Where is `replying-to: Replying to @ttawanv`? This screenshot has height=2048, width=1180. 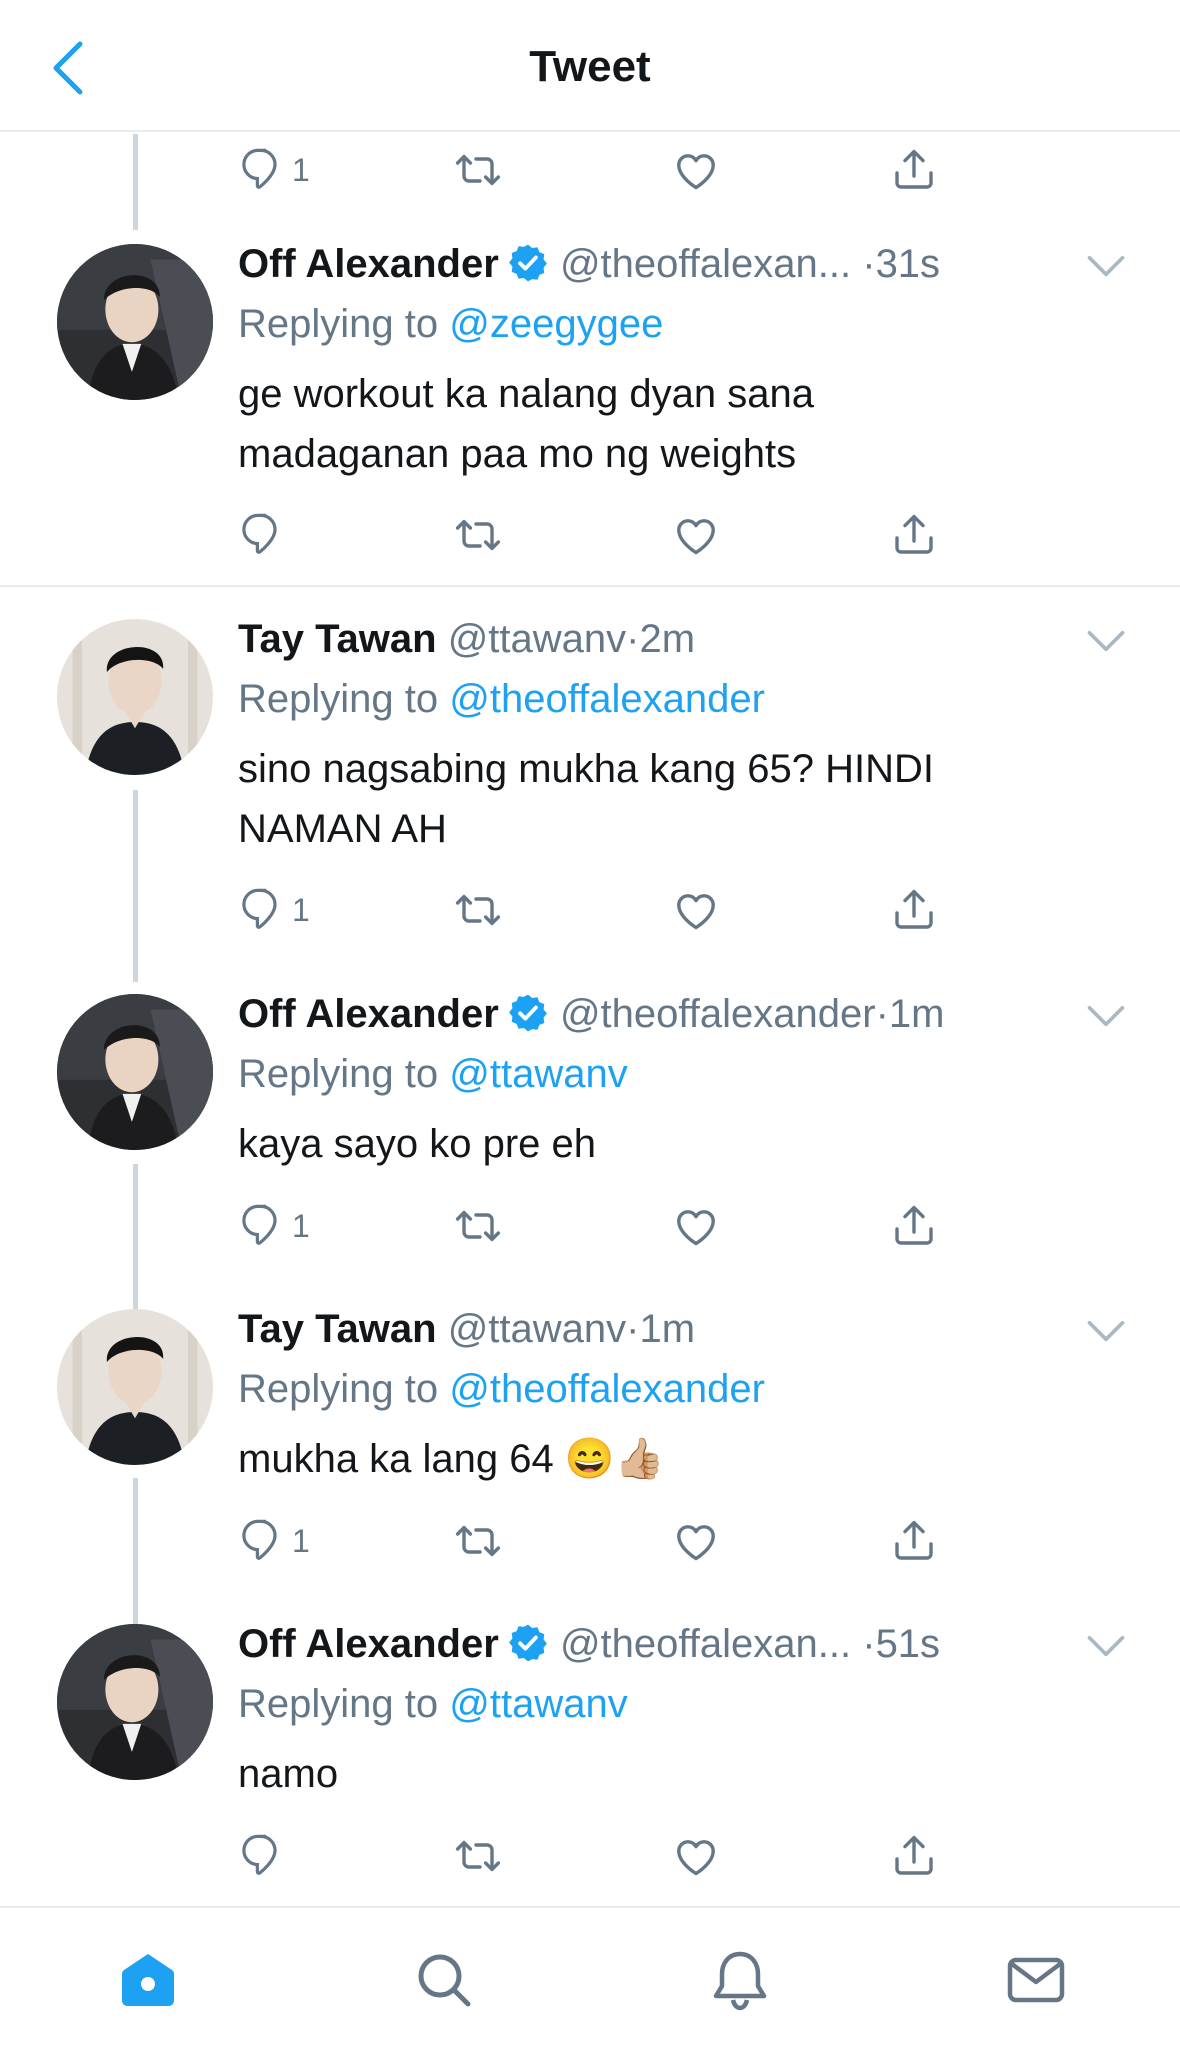 replying-to: Replying to @ttawanv is located at coordinates (433, 1704).